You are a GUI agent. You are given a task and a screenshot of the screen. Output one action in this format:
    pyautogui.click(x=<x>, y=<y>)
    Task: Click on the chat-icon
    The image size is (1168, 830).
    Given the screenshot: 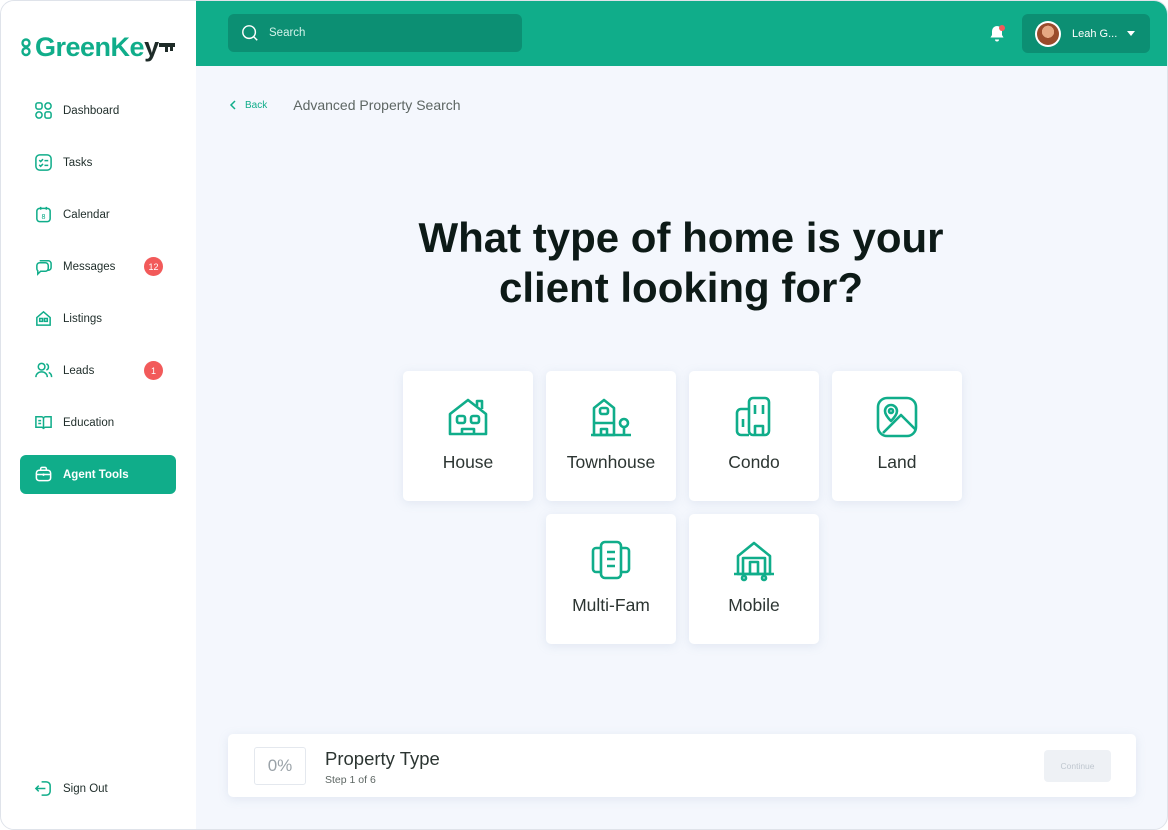 What is the action you would take?
    pyautogui.click(x=44, y=268)
    